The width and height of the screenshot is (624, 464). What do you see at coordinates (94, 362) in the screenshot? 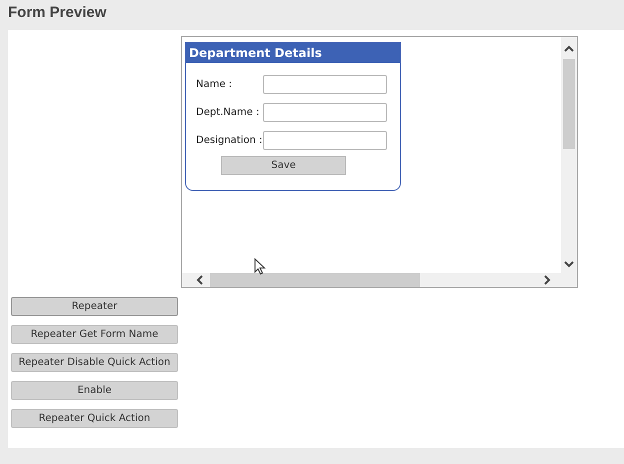
I see `action-button: Repeater Disable Quick Action` at bounding box center [94, 362].